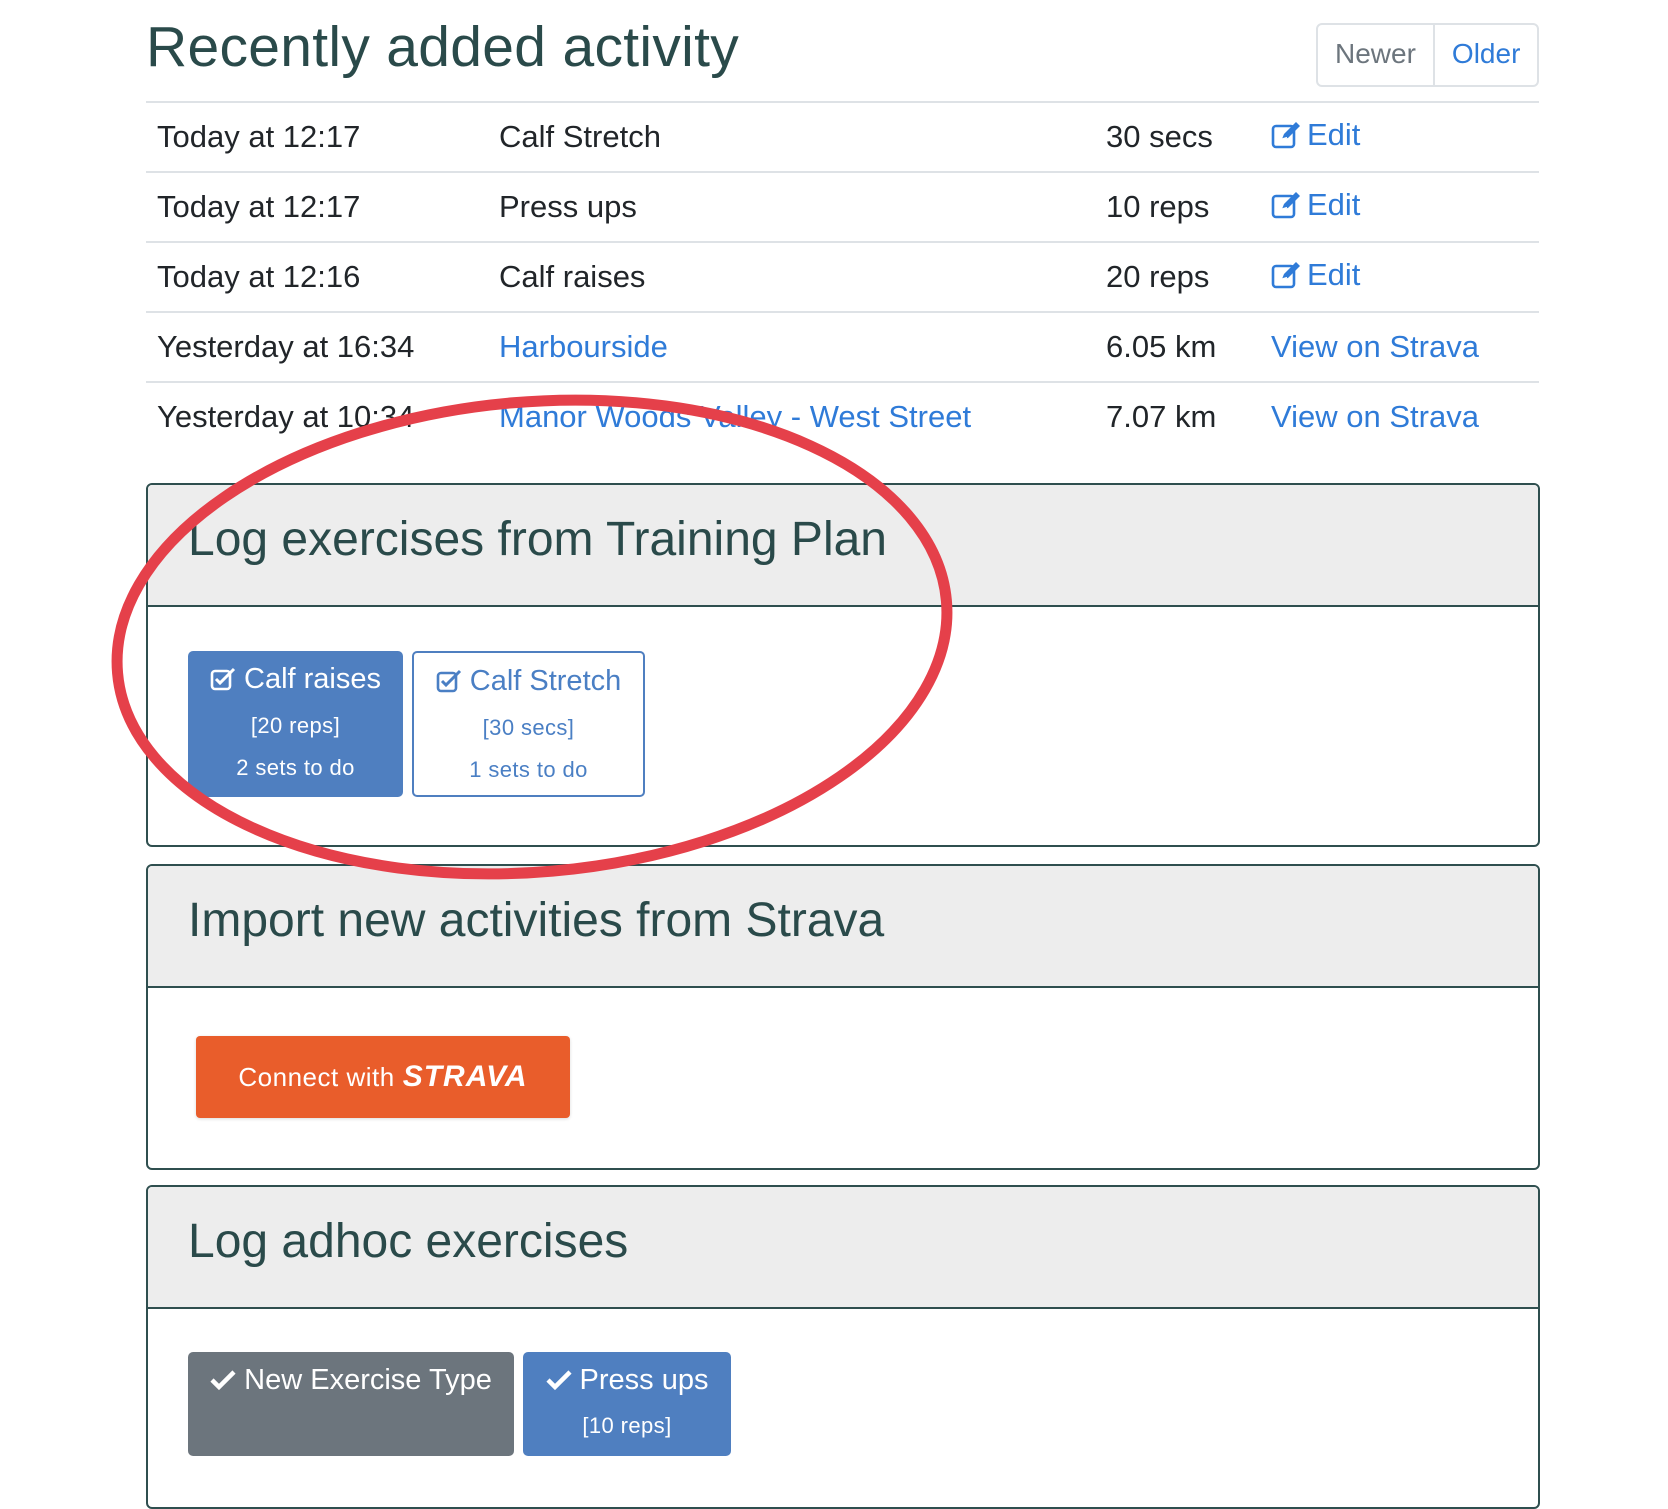 Image resolution: width=1668 pixels, height=1509 pixels. I want to click on plan-button-title: Calf raises, so click(295, 681).